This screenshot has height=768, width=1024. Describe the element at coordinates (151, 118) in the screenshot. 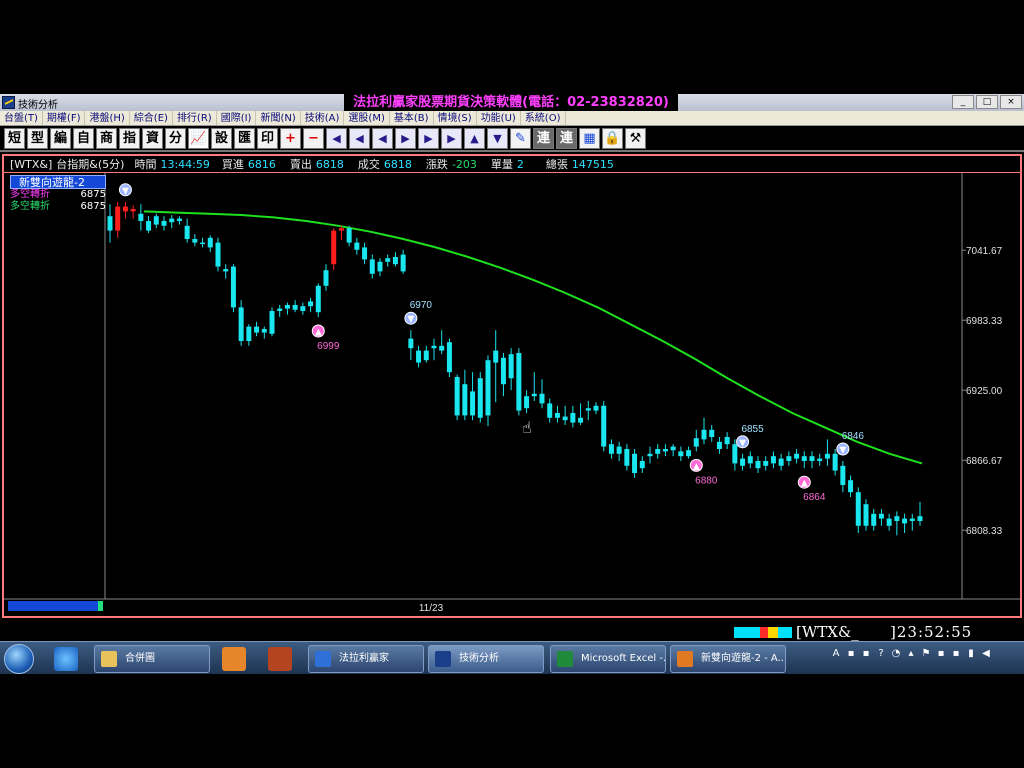

I see `menu-item: 綜合(E)` at that location.